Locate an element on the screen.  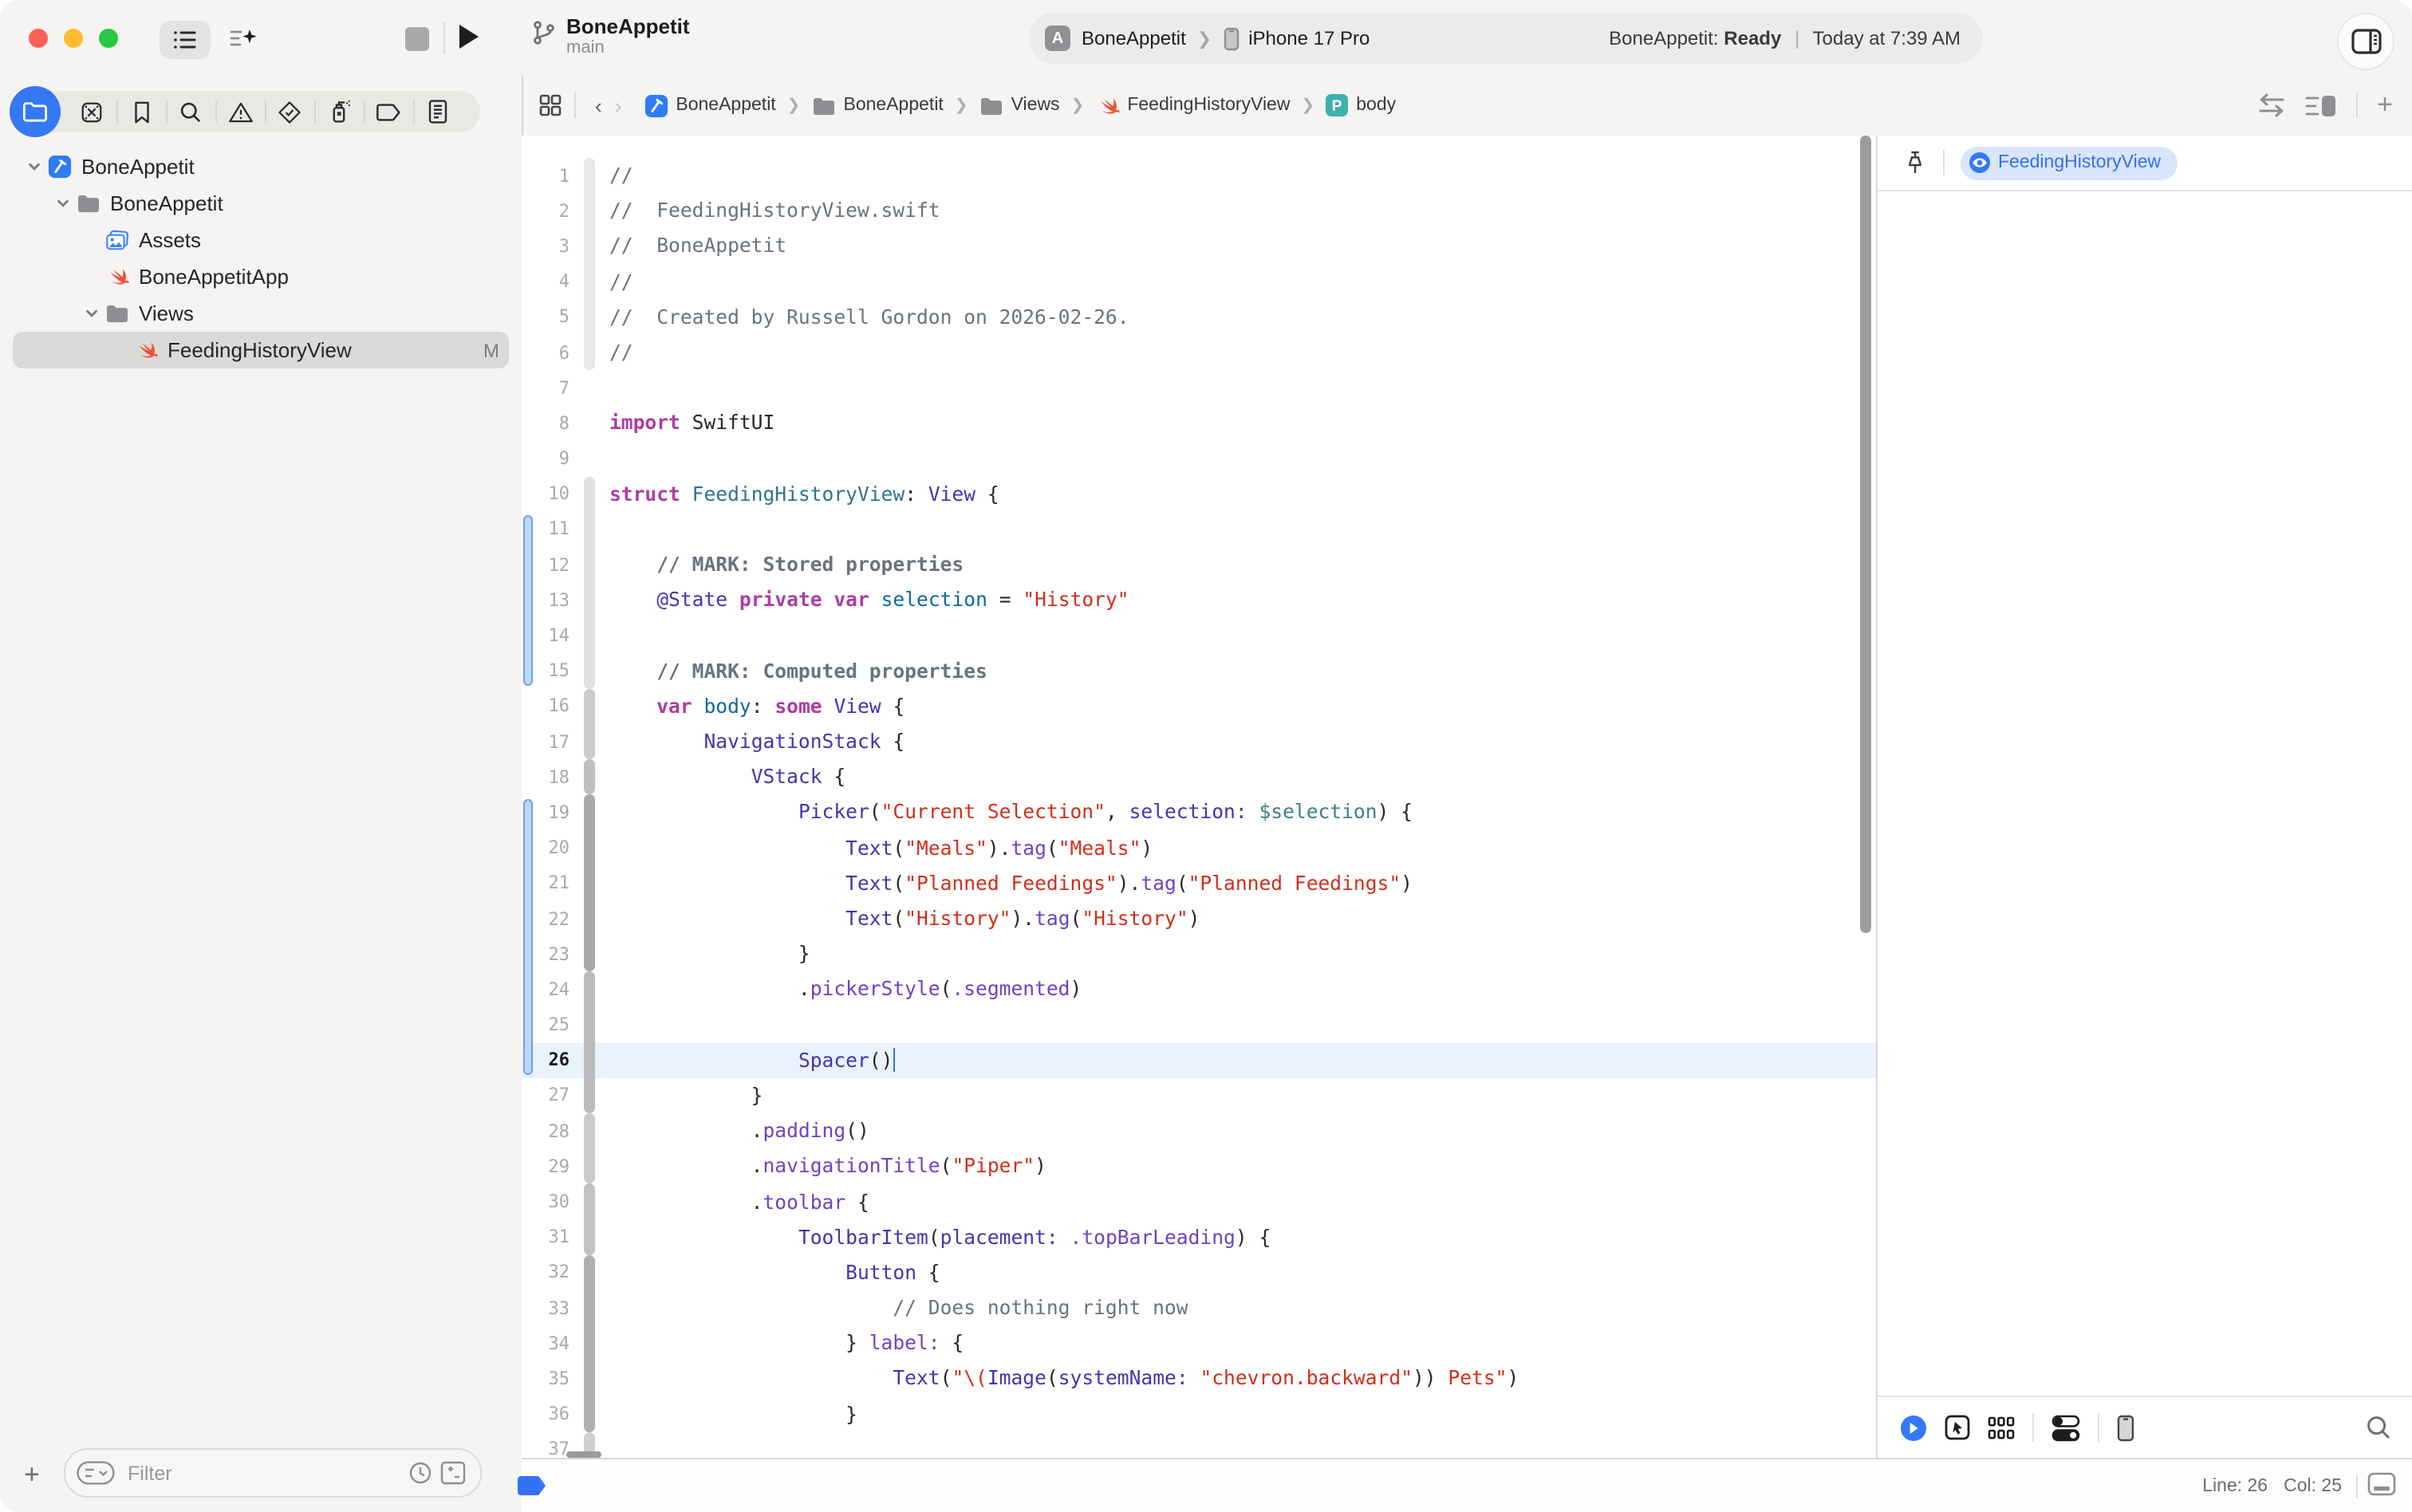
recent-clock-icon is located at coordinates (420, 1473).